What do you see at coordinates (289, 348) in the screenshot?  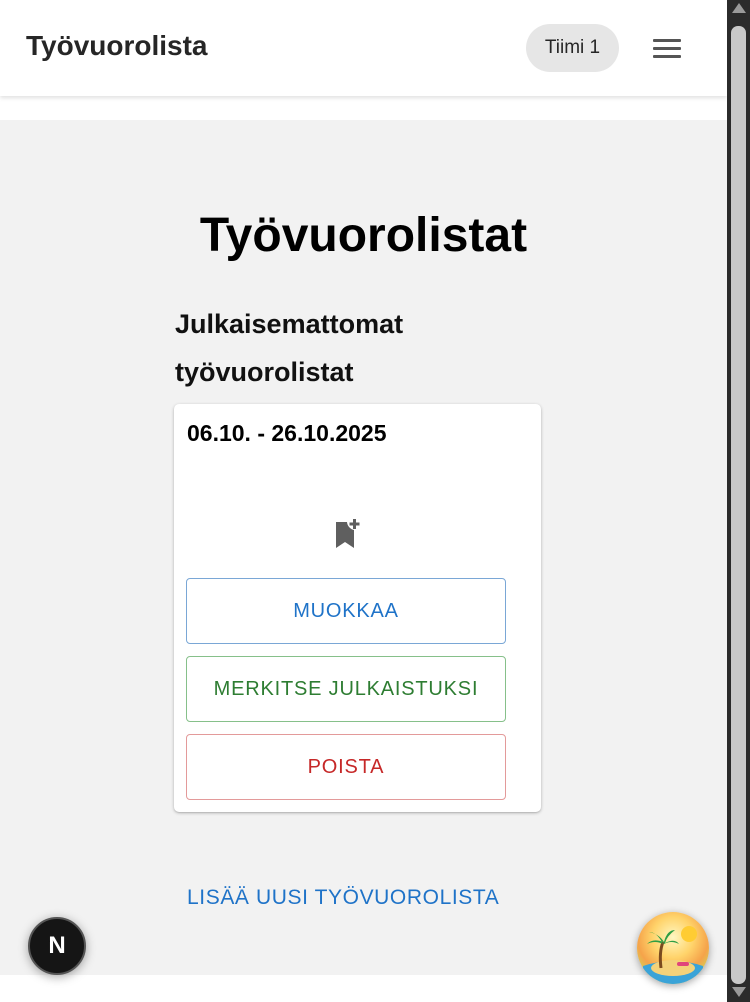 I see `unpublished-section-heading: Julkaisemattomat työvuorolistat` at bounding box center [289, 348].